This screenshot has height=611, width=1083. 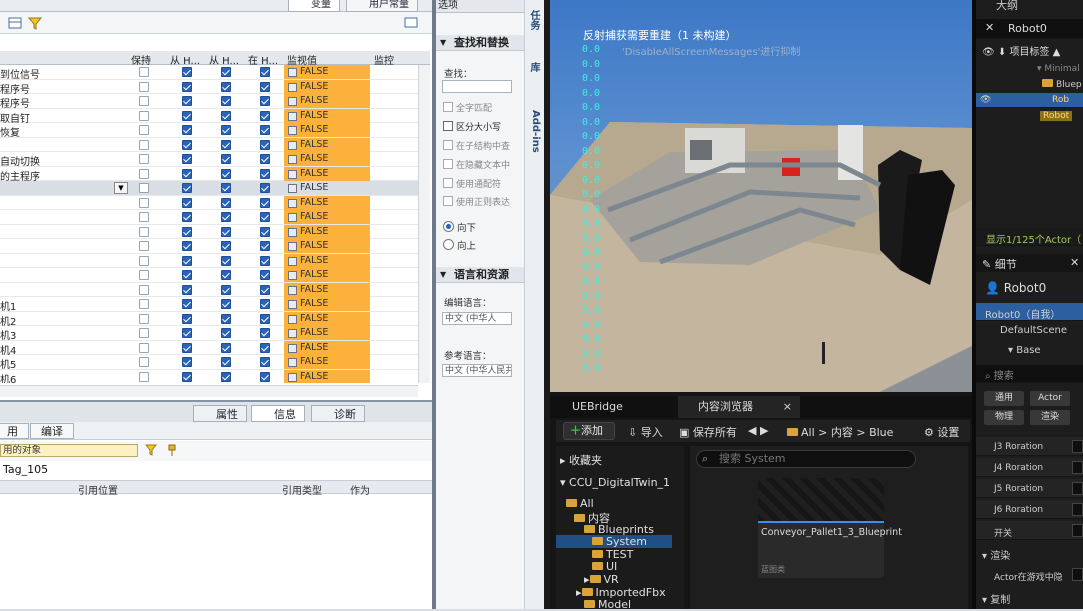 What do you see at coordinates (589, 431) in the screenshot?
I see `add-button: ＋添加` at bounding box center [589, 431].